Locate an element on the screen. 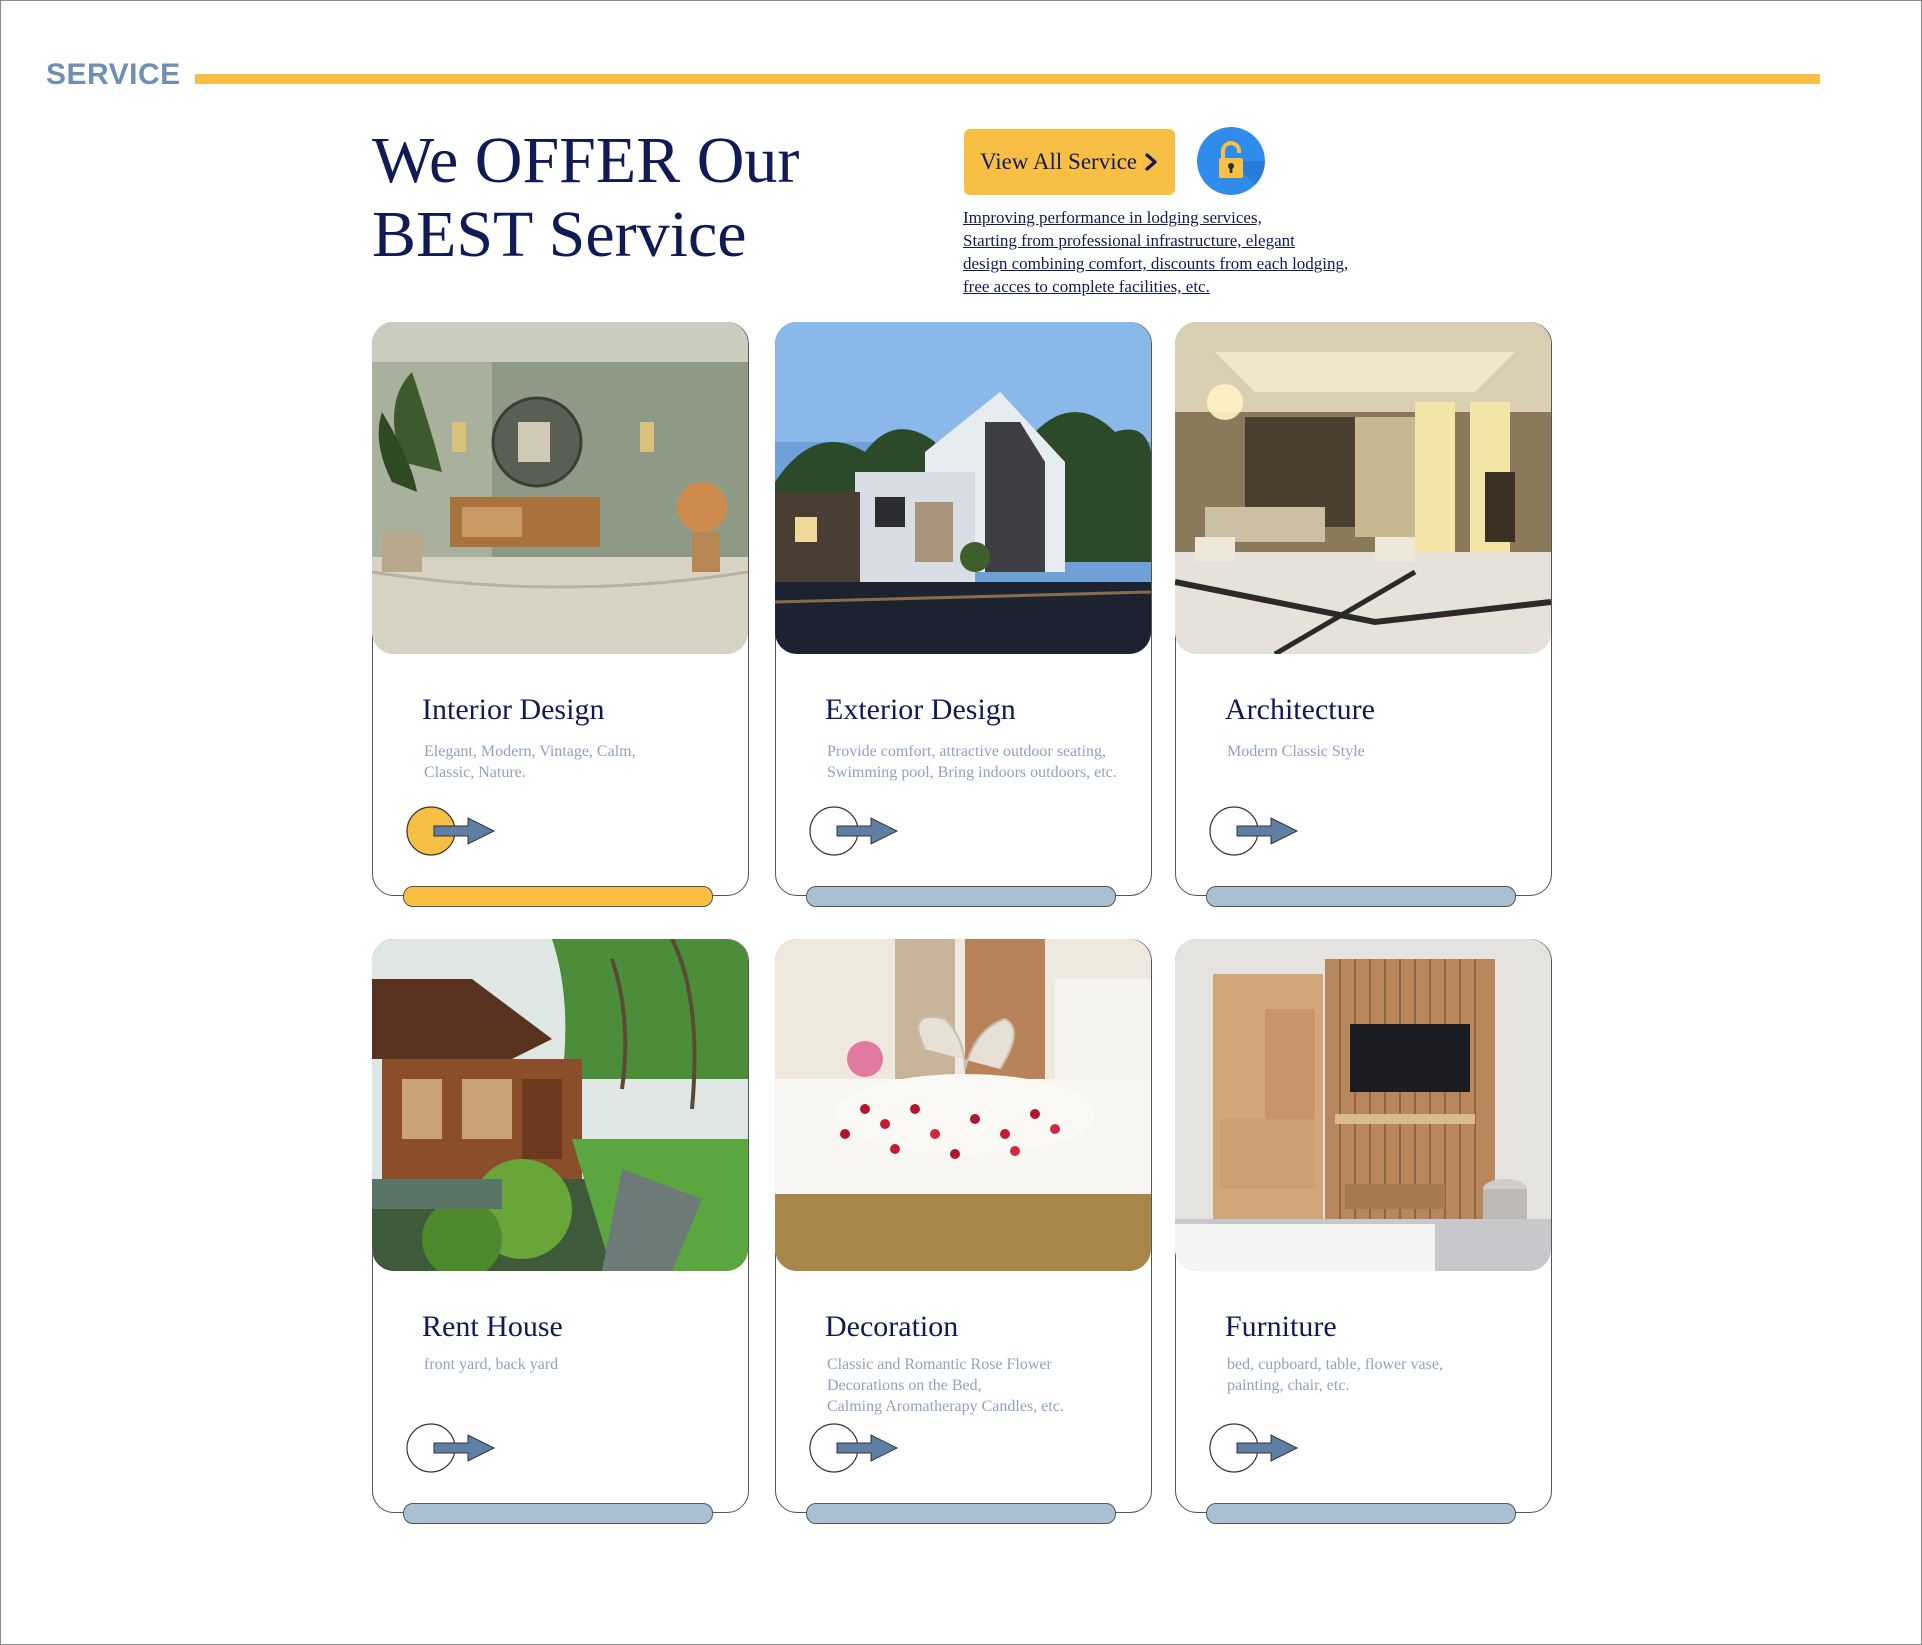 Image resolution: width=1922 pixels, height=1645 pixels. card-description-line: Modern Classic Style is located at coordinates (1296, 751).